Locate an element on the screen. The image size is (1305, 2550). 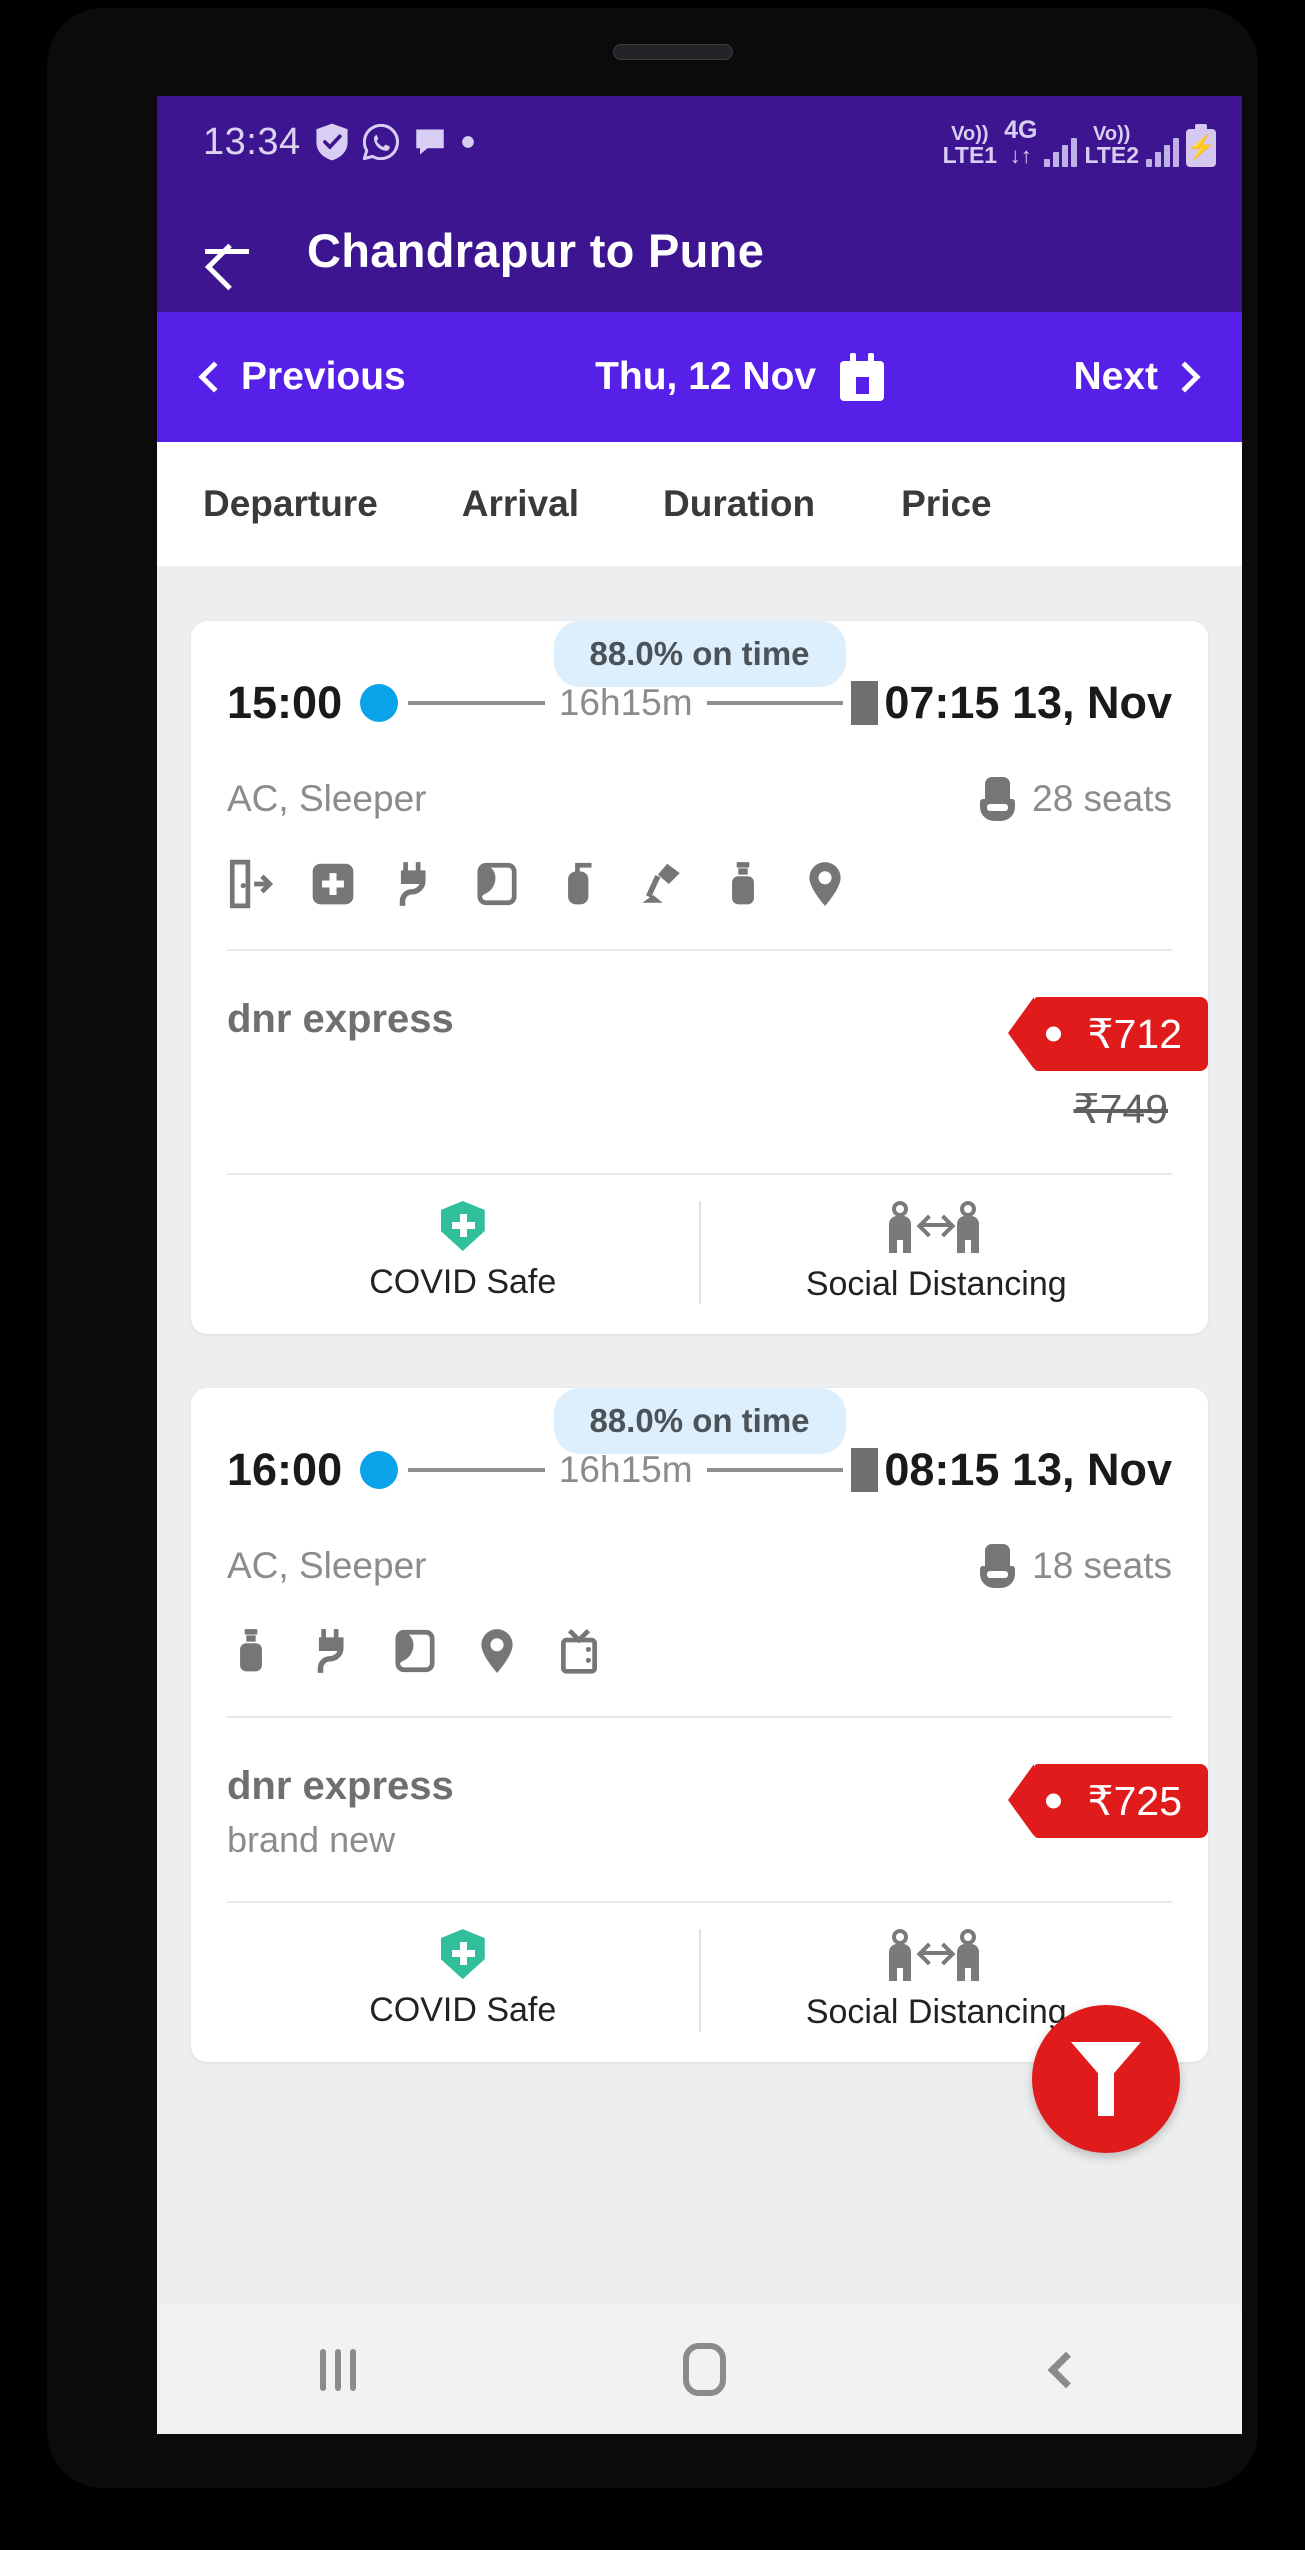
dot-icon is located at coordinates (468, 142).